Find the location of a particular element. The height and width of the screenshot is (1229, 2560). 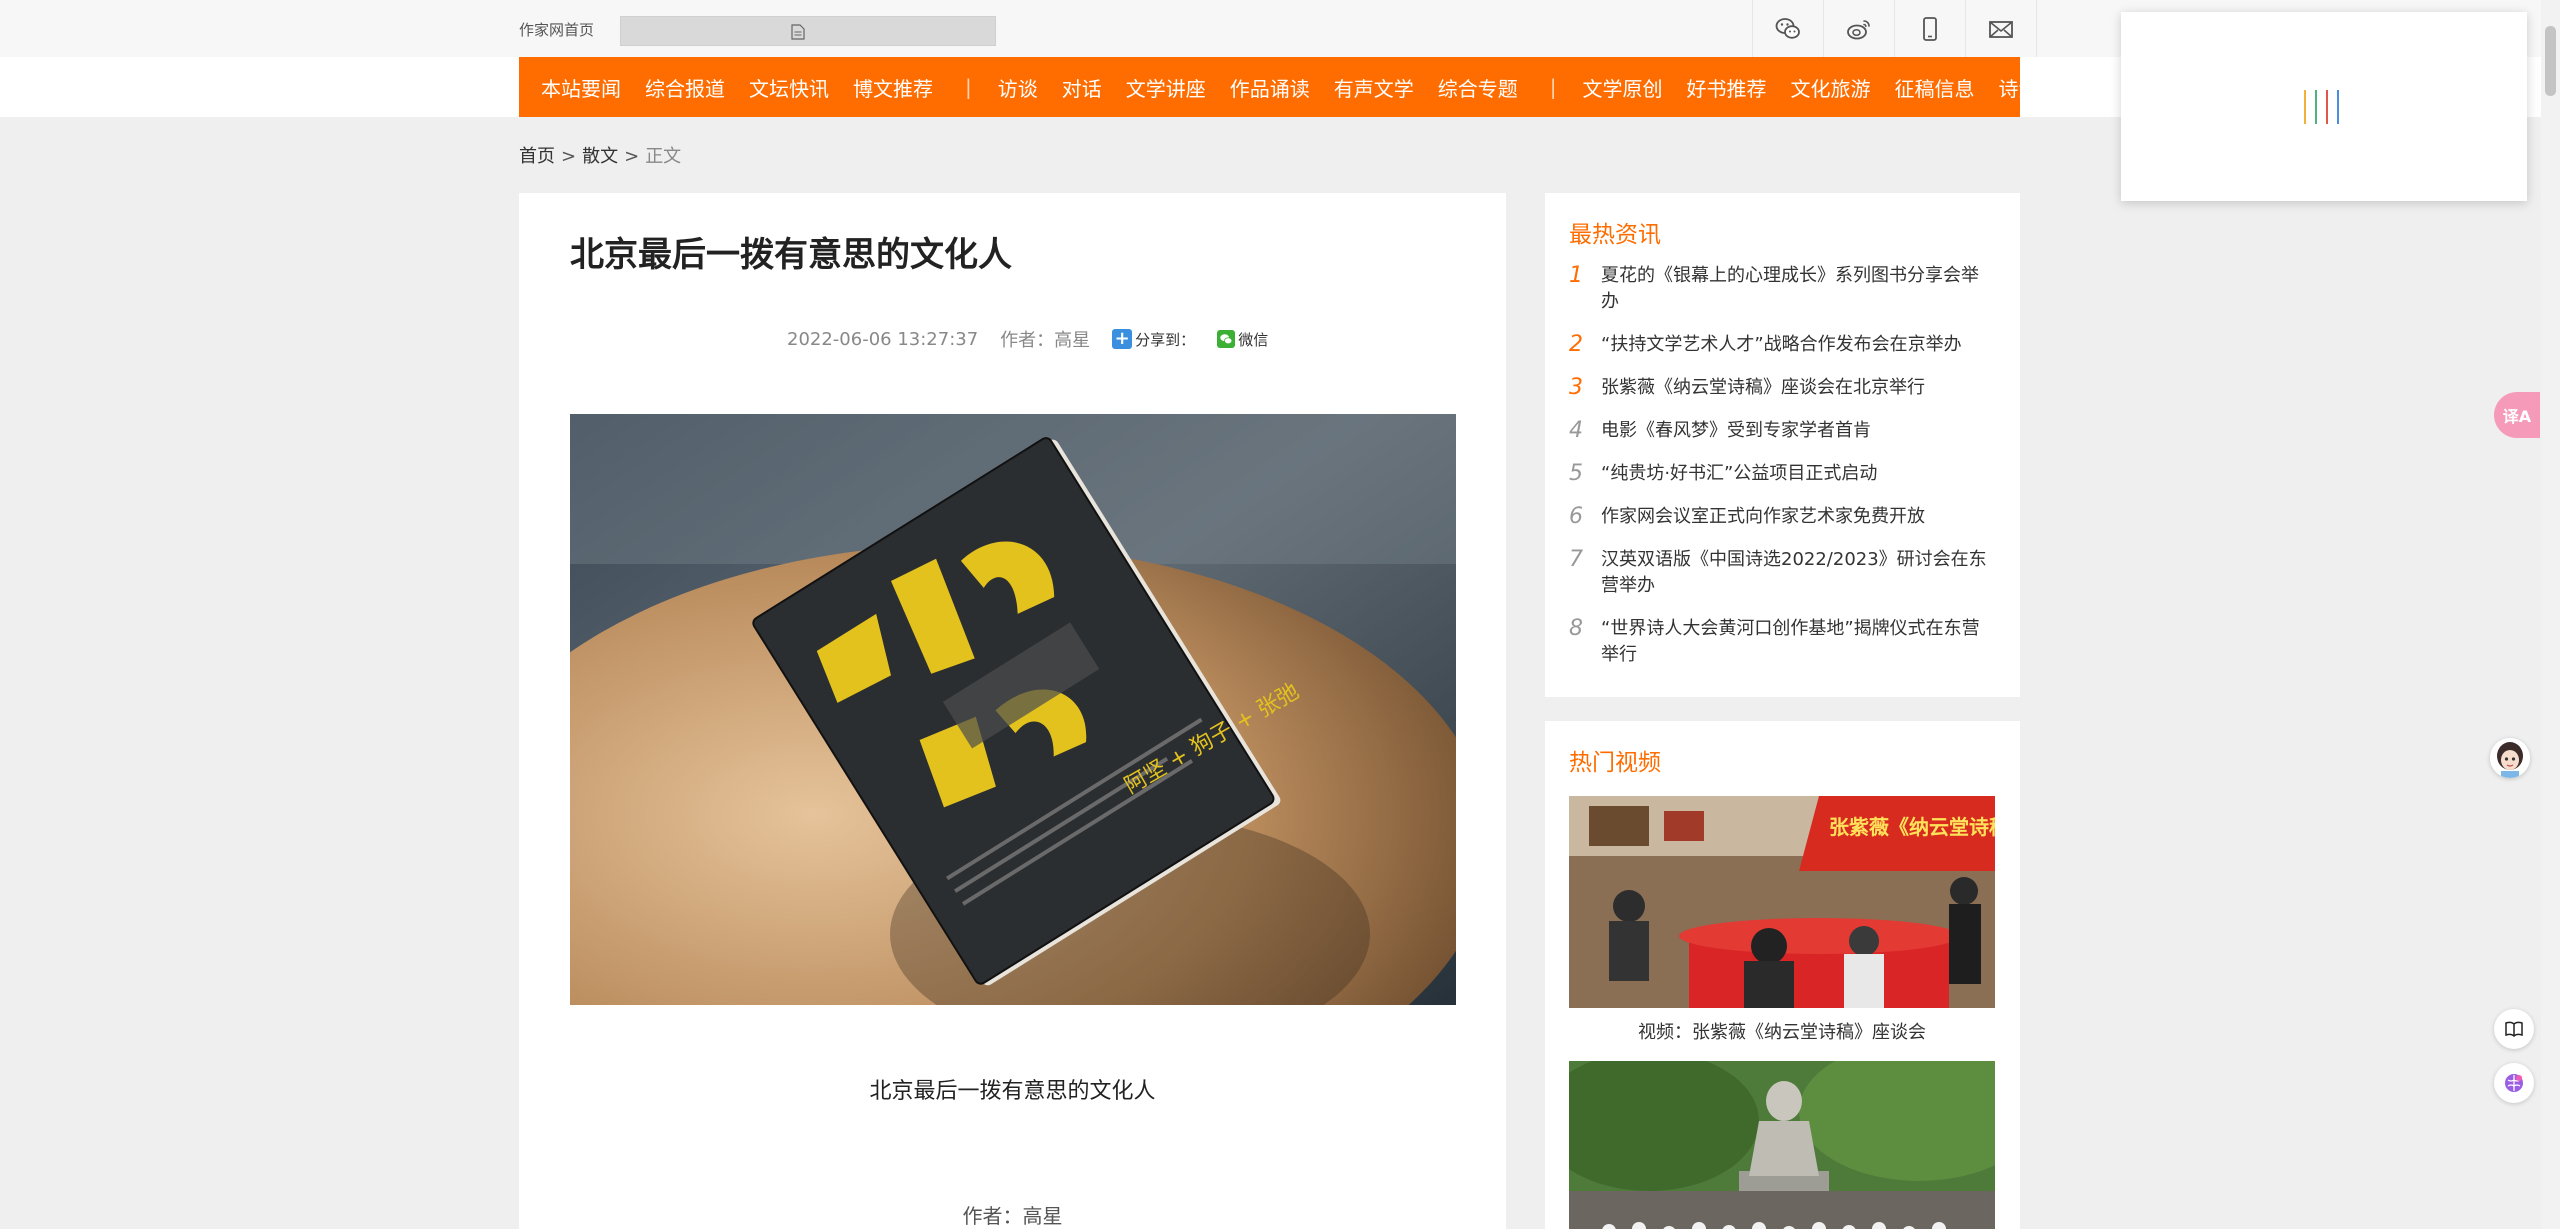

loading-indicator is located at coordinates (2321, 107).